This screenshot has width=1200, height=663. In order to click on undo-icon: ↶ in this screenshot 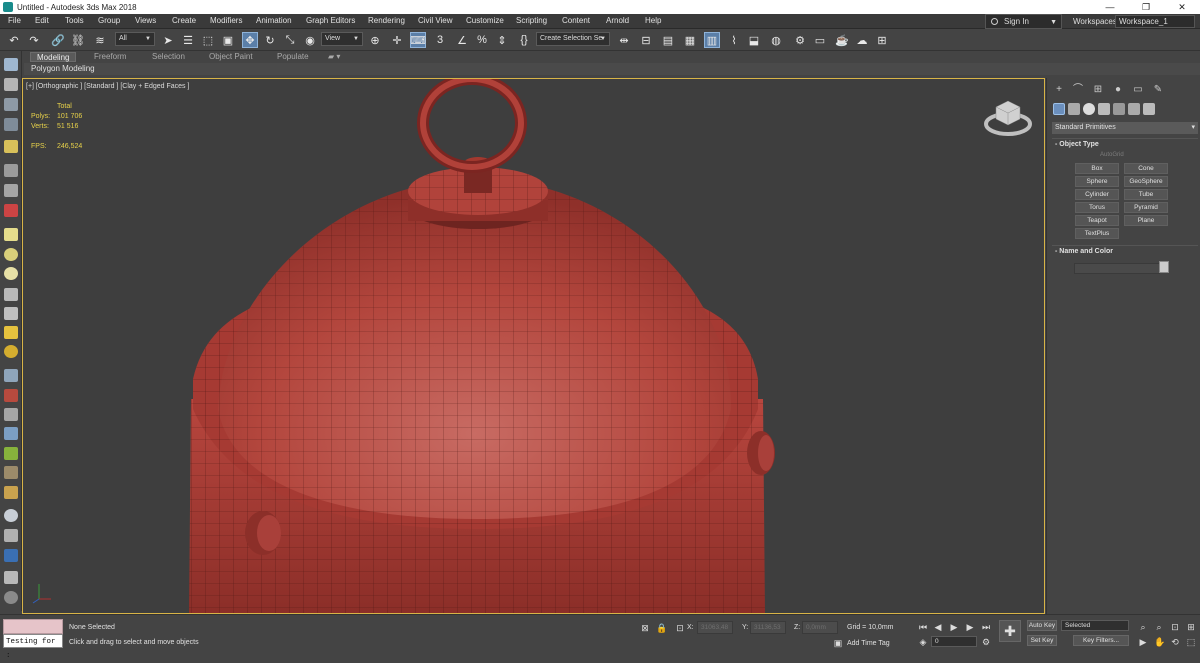, I will do `click(14, 40)`.